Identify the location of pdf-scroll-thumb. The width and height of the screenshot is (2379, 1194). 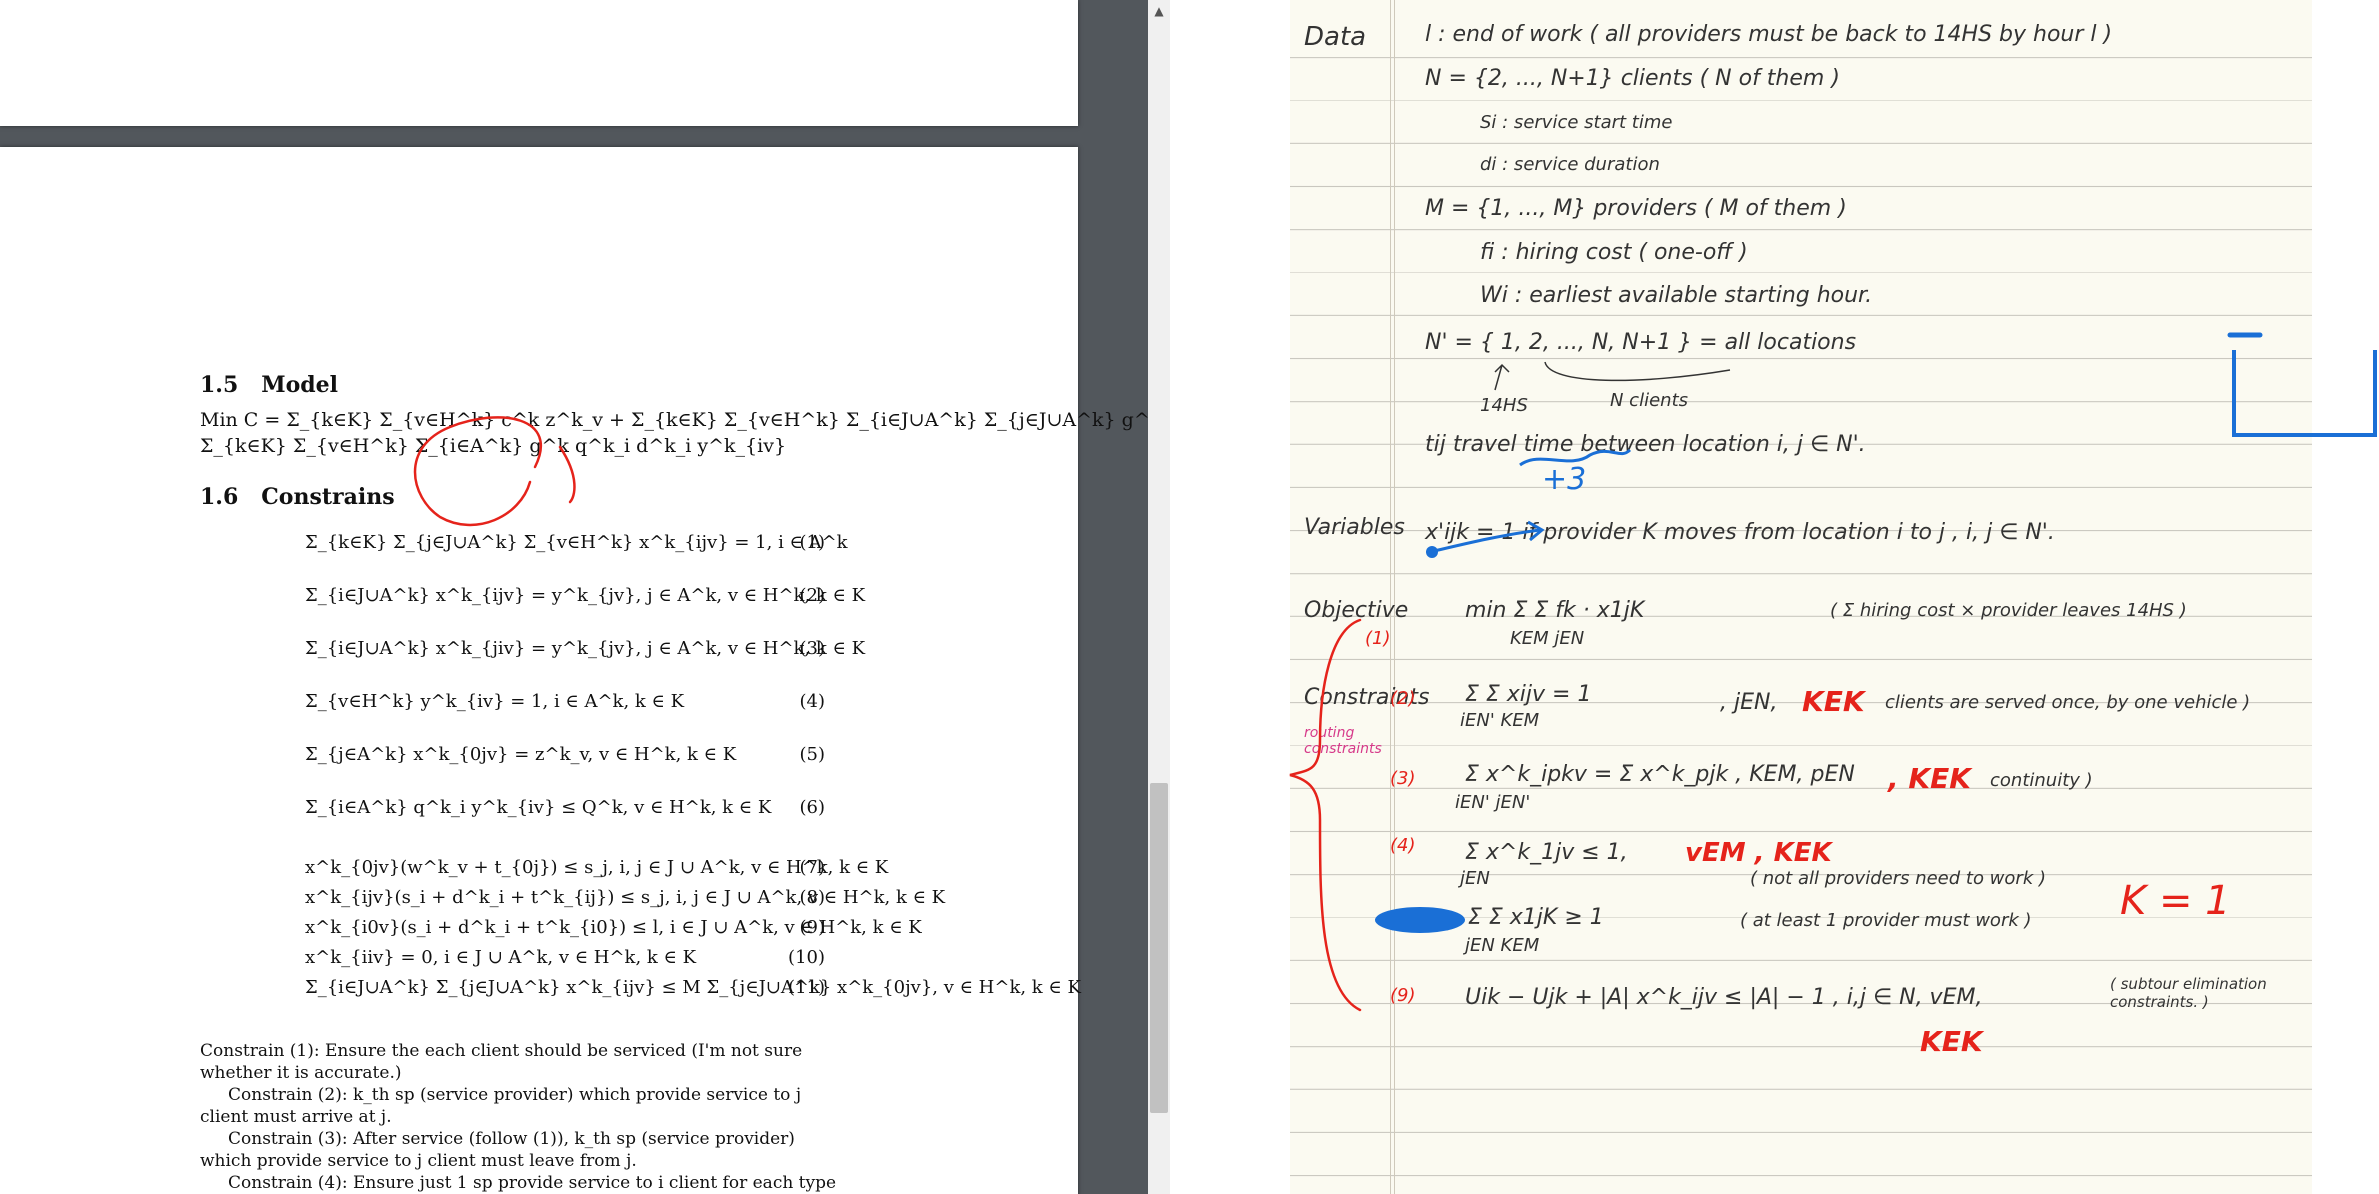
(1159, 948).